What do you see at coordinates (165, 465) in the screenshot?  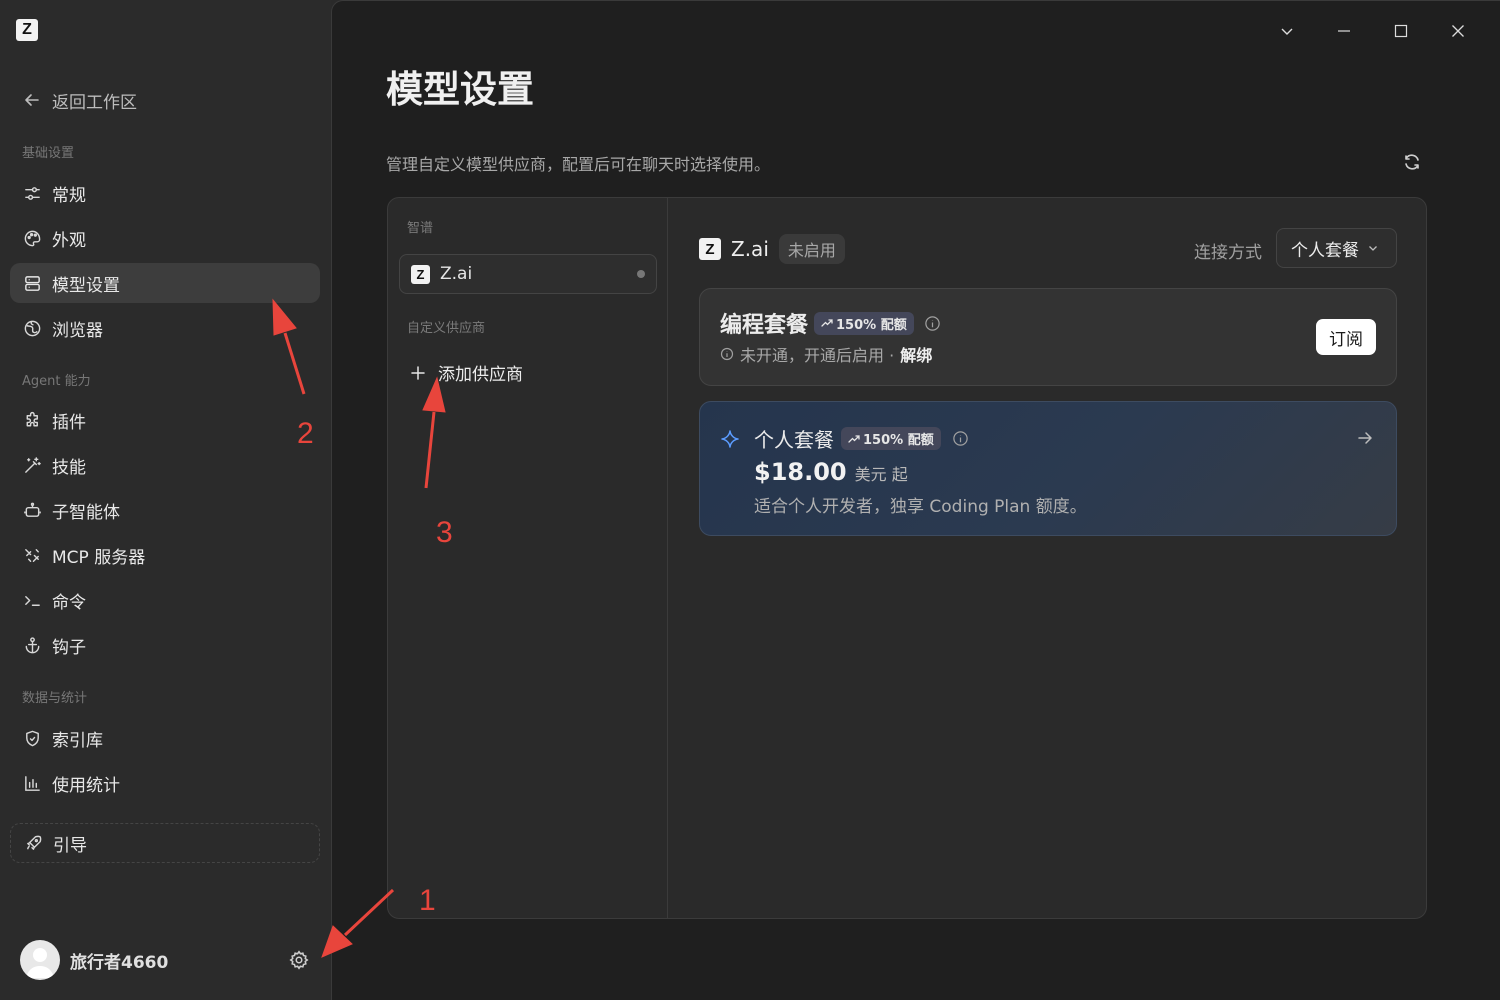 I see `sidebar-item-skills: 技能` at bounding box center [165, 465].